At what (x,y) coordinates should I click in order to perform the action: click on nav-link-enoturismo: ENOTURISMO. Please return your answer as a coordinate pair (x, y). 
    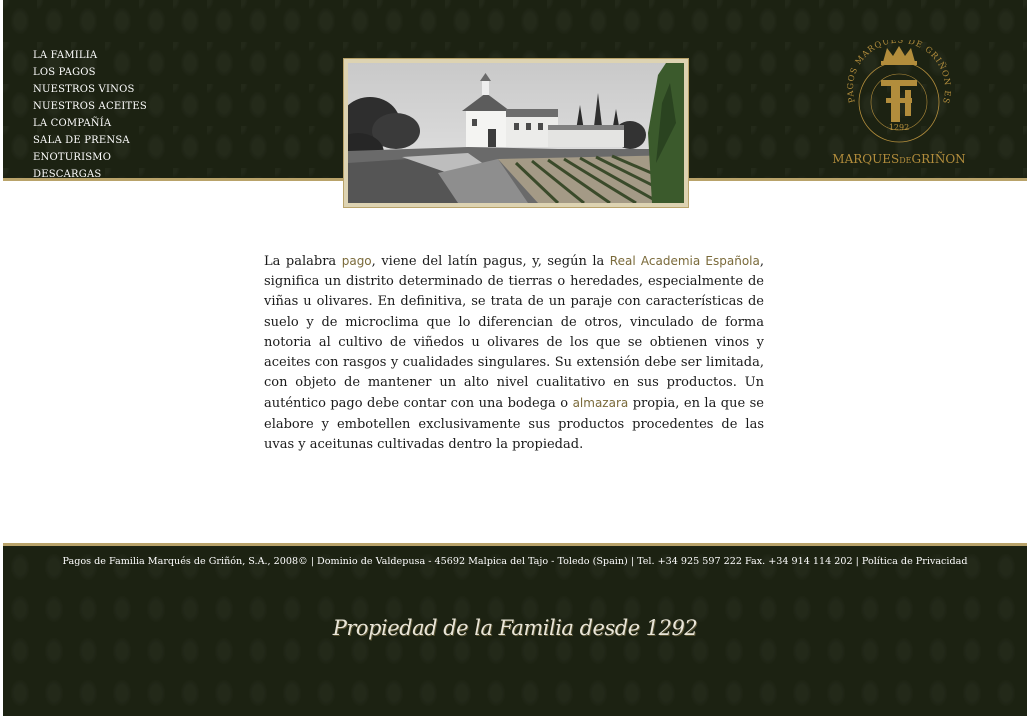
    Looking at the image, I should click on (72, 157).